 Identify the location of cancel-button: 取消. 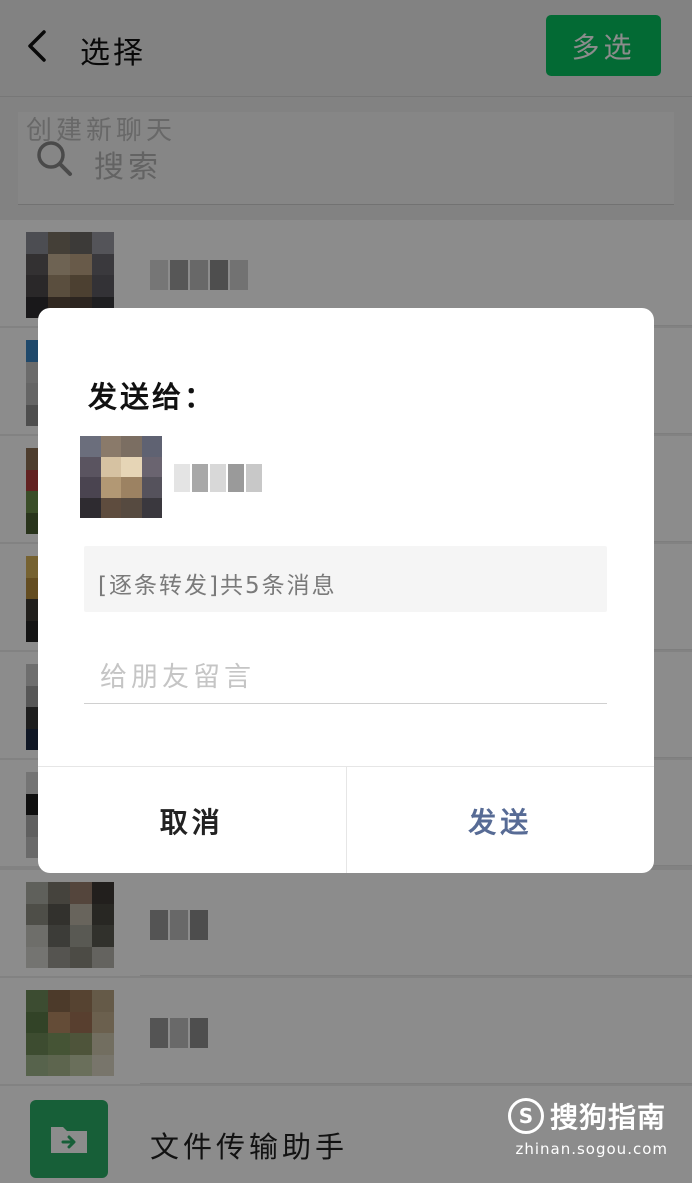
(192, 820).